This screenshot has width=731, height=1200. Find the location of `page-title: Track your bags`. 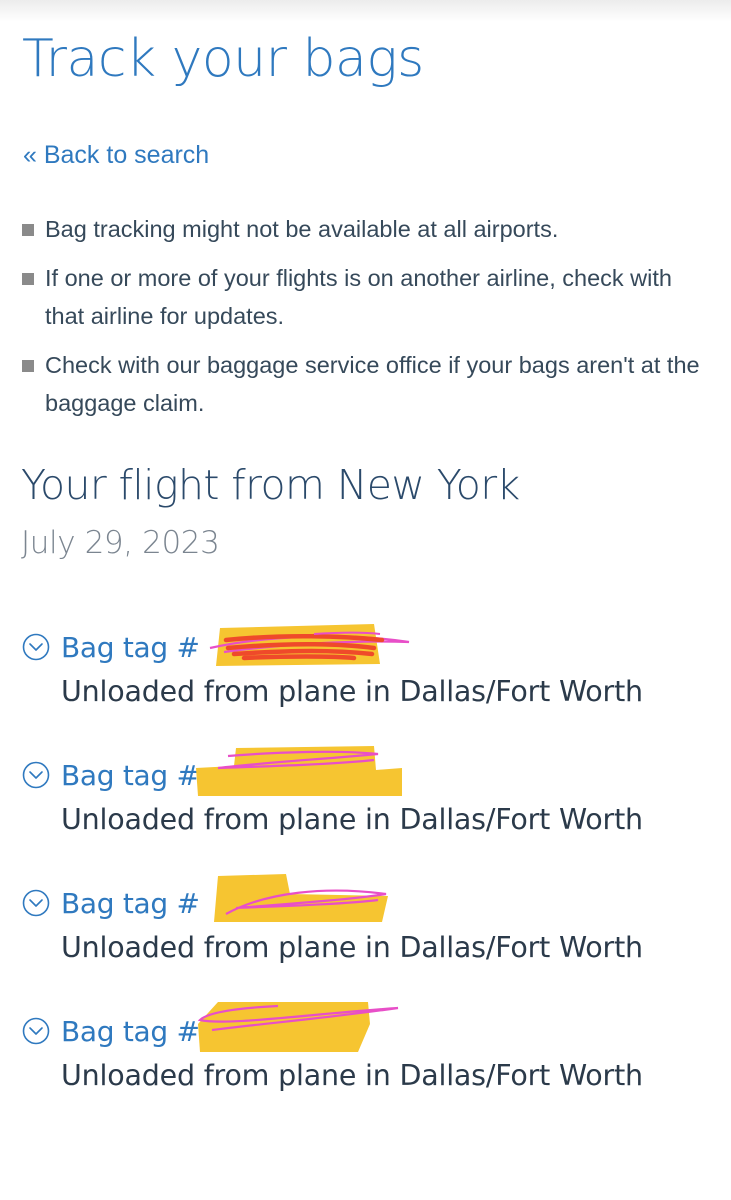

page-title: Track your bags is located at coordinates (223, 59).